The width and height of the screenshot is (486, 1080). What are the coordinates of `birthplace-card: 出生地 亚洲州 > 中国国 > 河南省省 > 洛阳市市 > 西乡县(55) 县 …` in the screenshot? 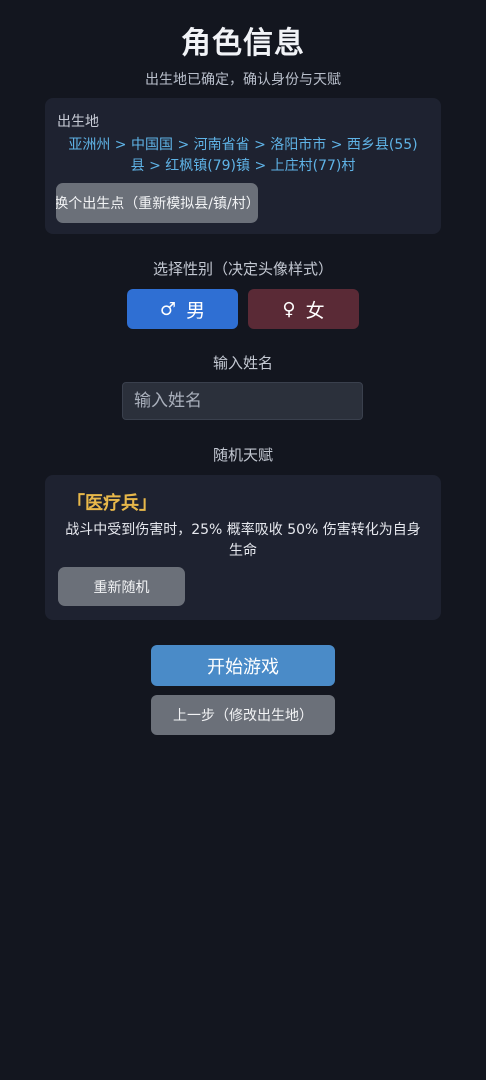 It's located at (243, 166).